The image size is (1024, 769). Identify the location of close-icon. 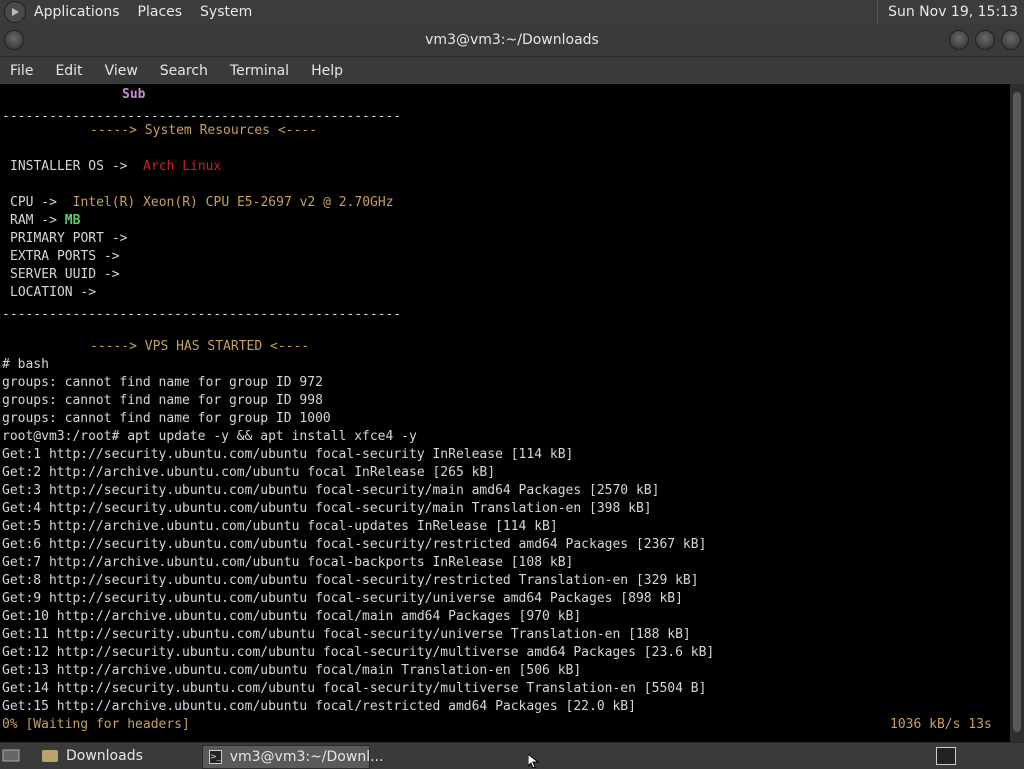
(1011, 40).